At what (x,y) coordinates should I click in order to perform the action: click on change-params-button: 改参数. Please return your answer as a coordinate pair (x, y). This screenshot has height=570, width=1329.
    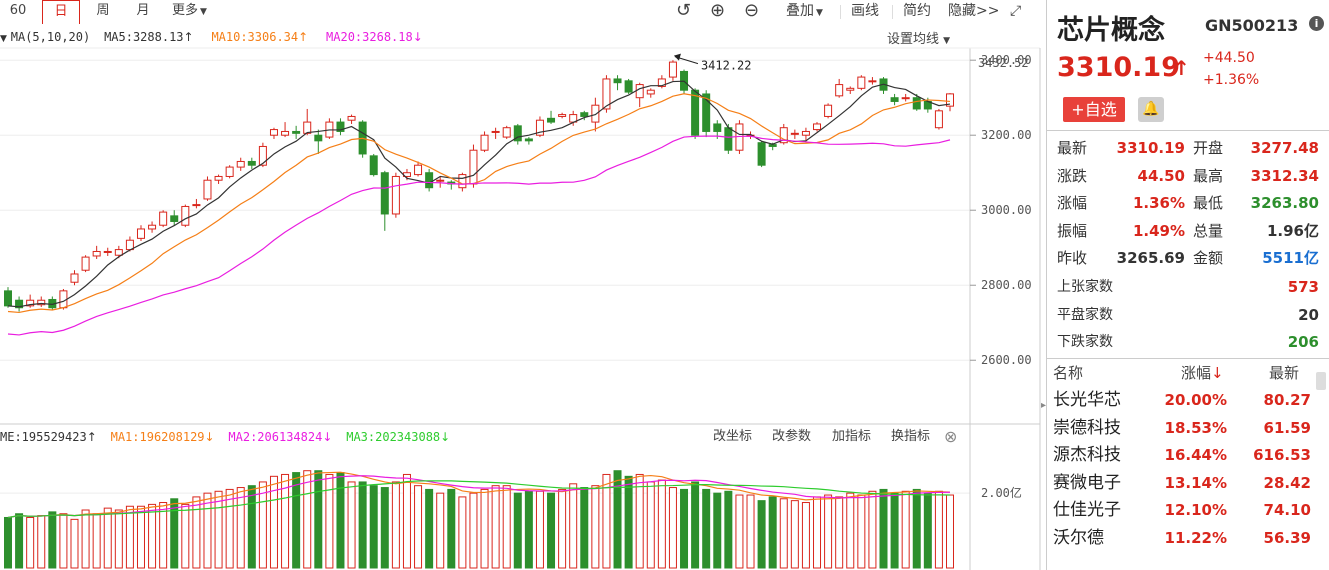
    Looking at the image, I should click on (791, 437).